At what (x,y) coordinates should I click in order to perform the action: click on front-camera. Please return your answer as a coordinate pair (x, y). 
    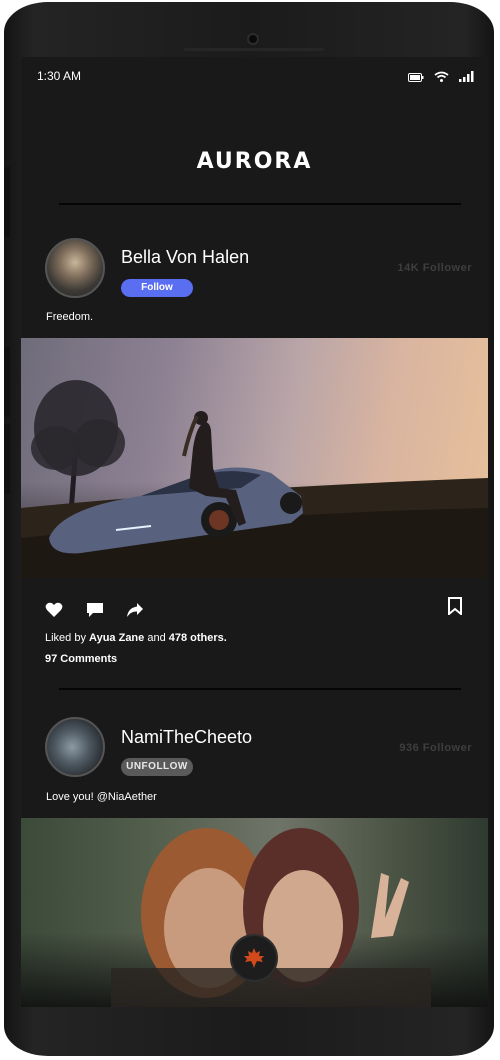
    Looking at the image, I should click on (253, 39).